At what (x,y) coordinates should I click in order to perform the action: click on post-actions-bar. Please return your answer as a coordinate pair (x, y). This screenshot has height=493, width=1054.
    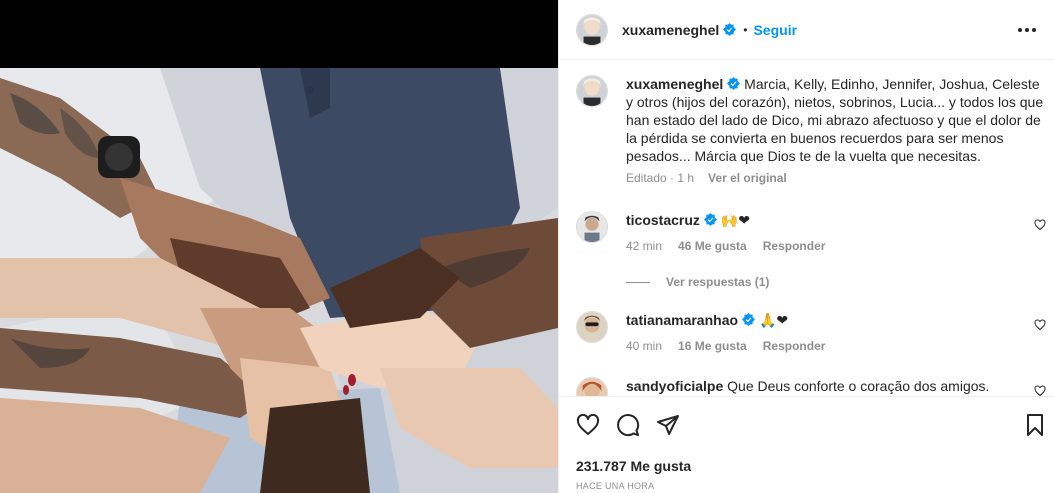
    Looking at the image, I should click on (806, 424).